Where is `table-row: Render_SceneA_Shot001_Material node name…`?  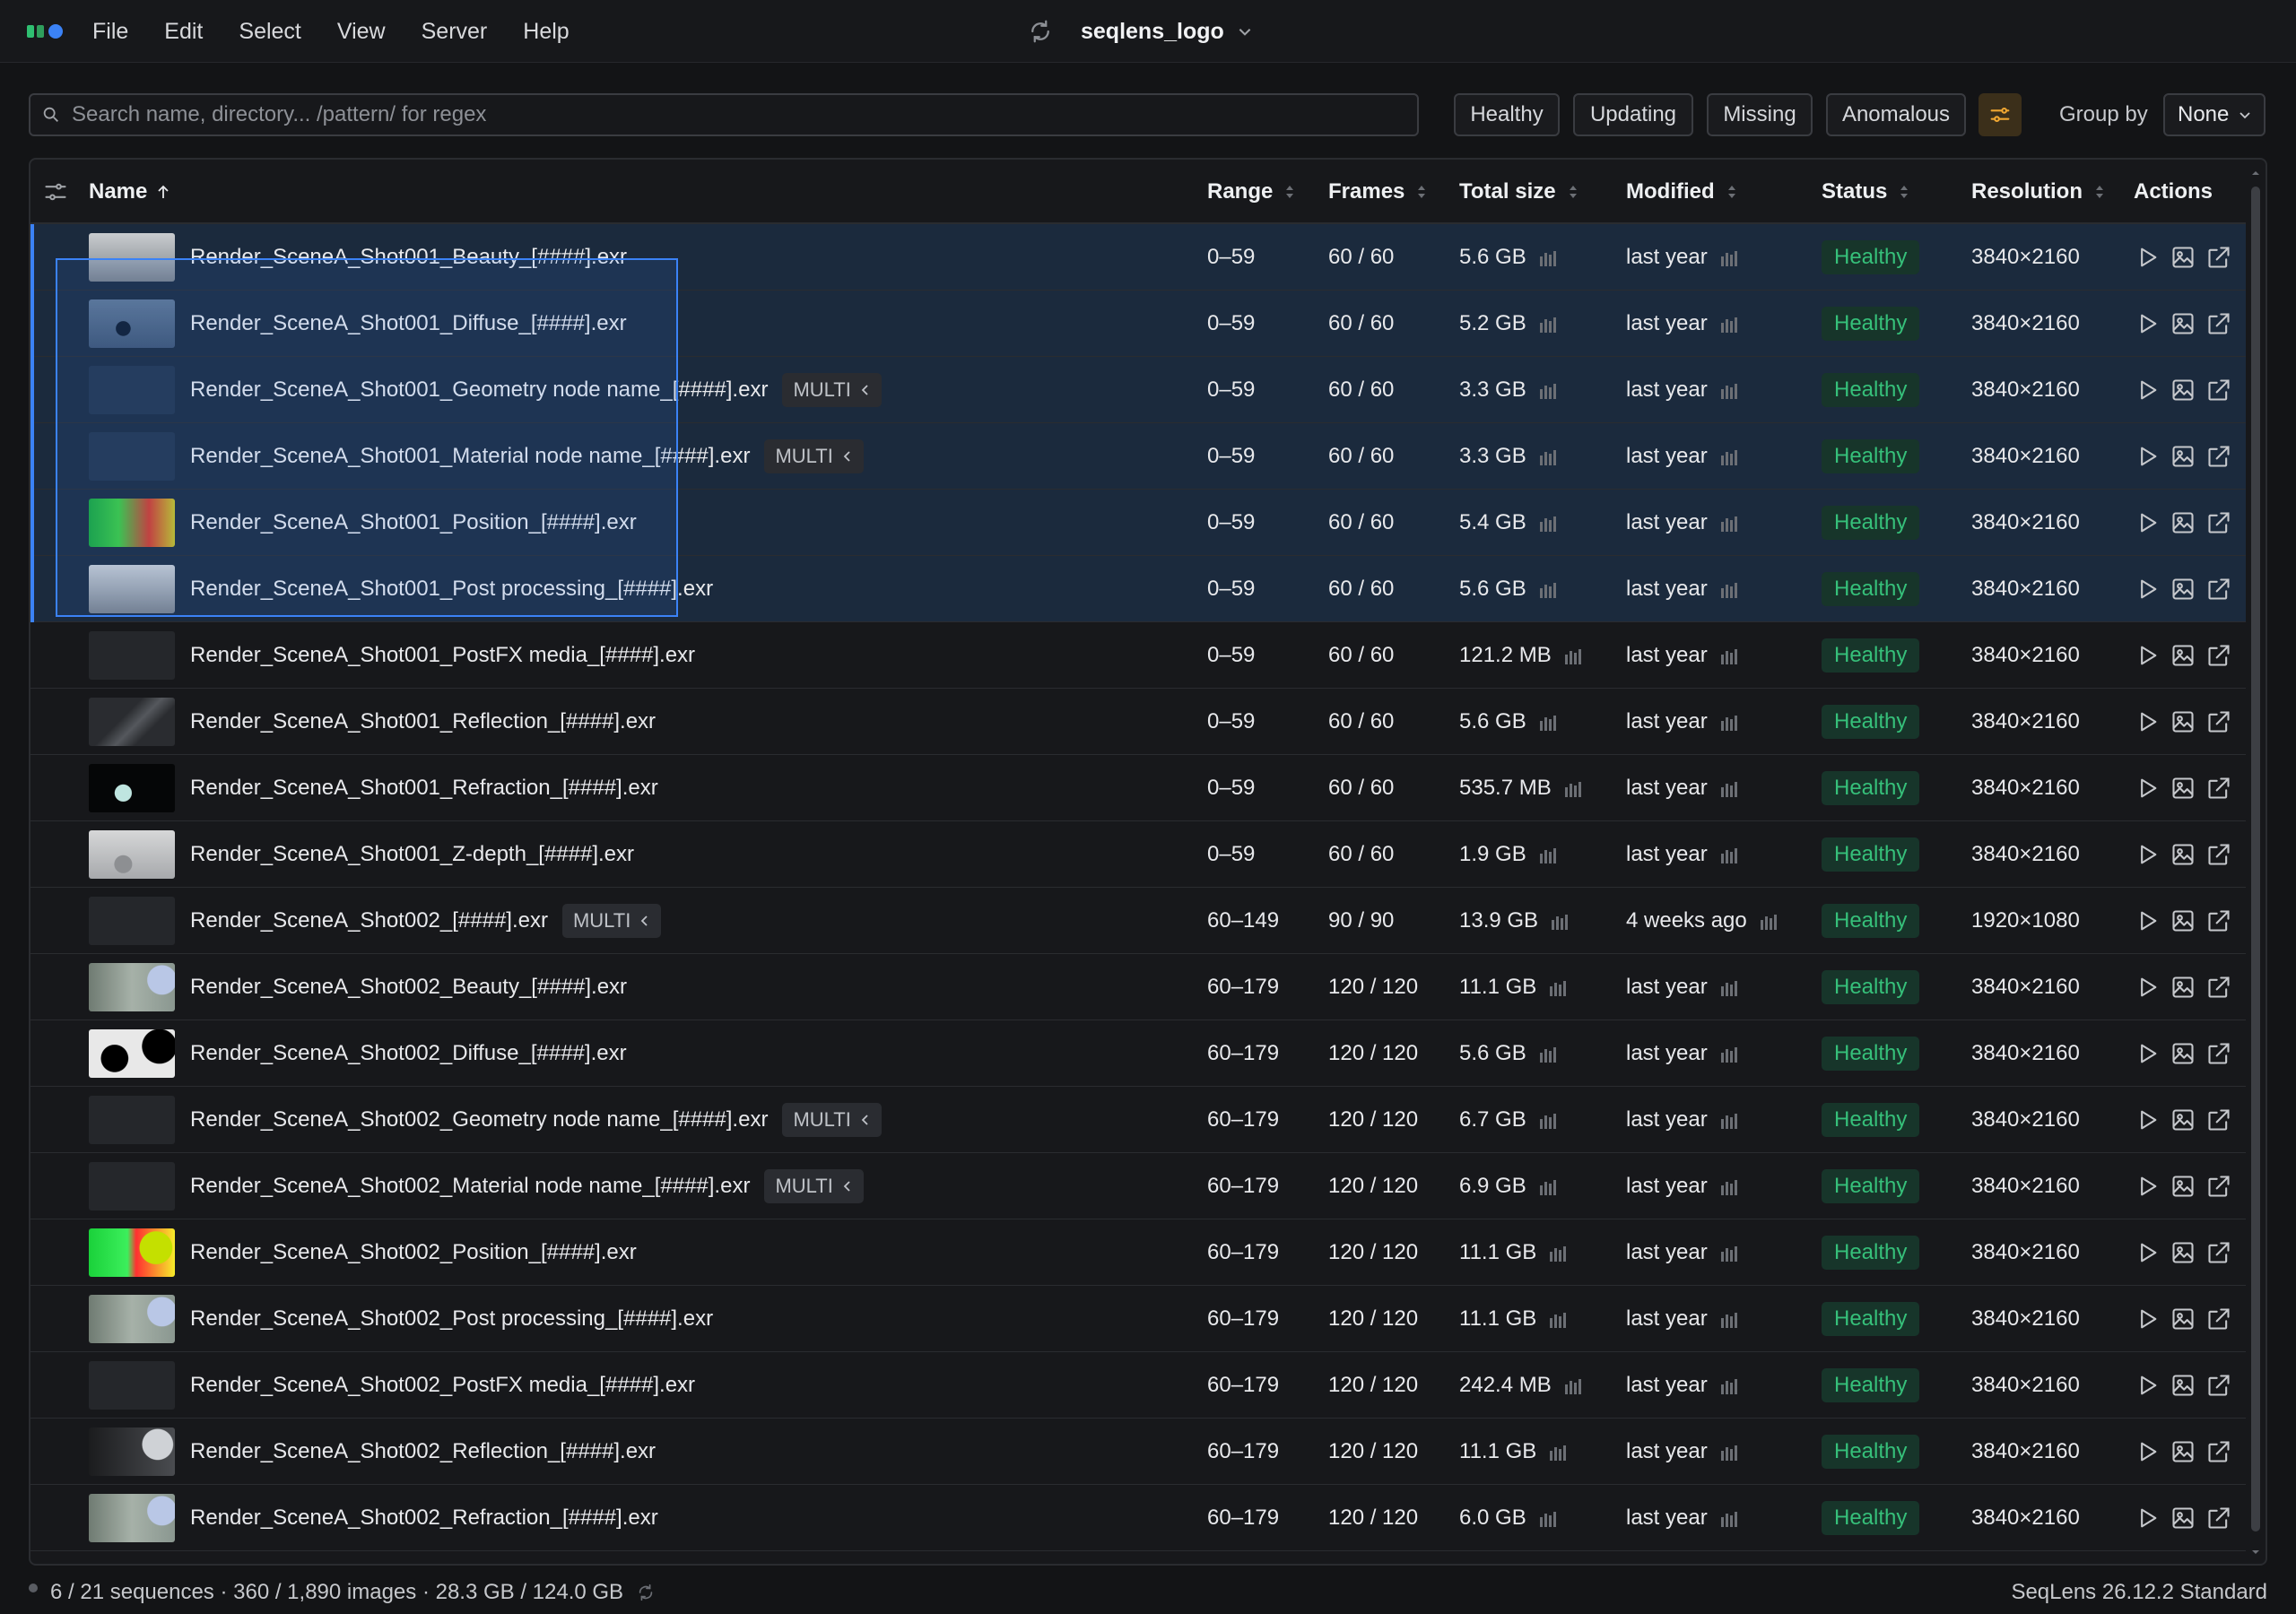
table-row: Render_SceneA_Shot001_Material node name… is located at coordinates (1138, 456).